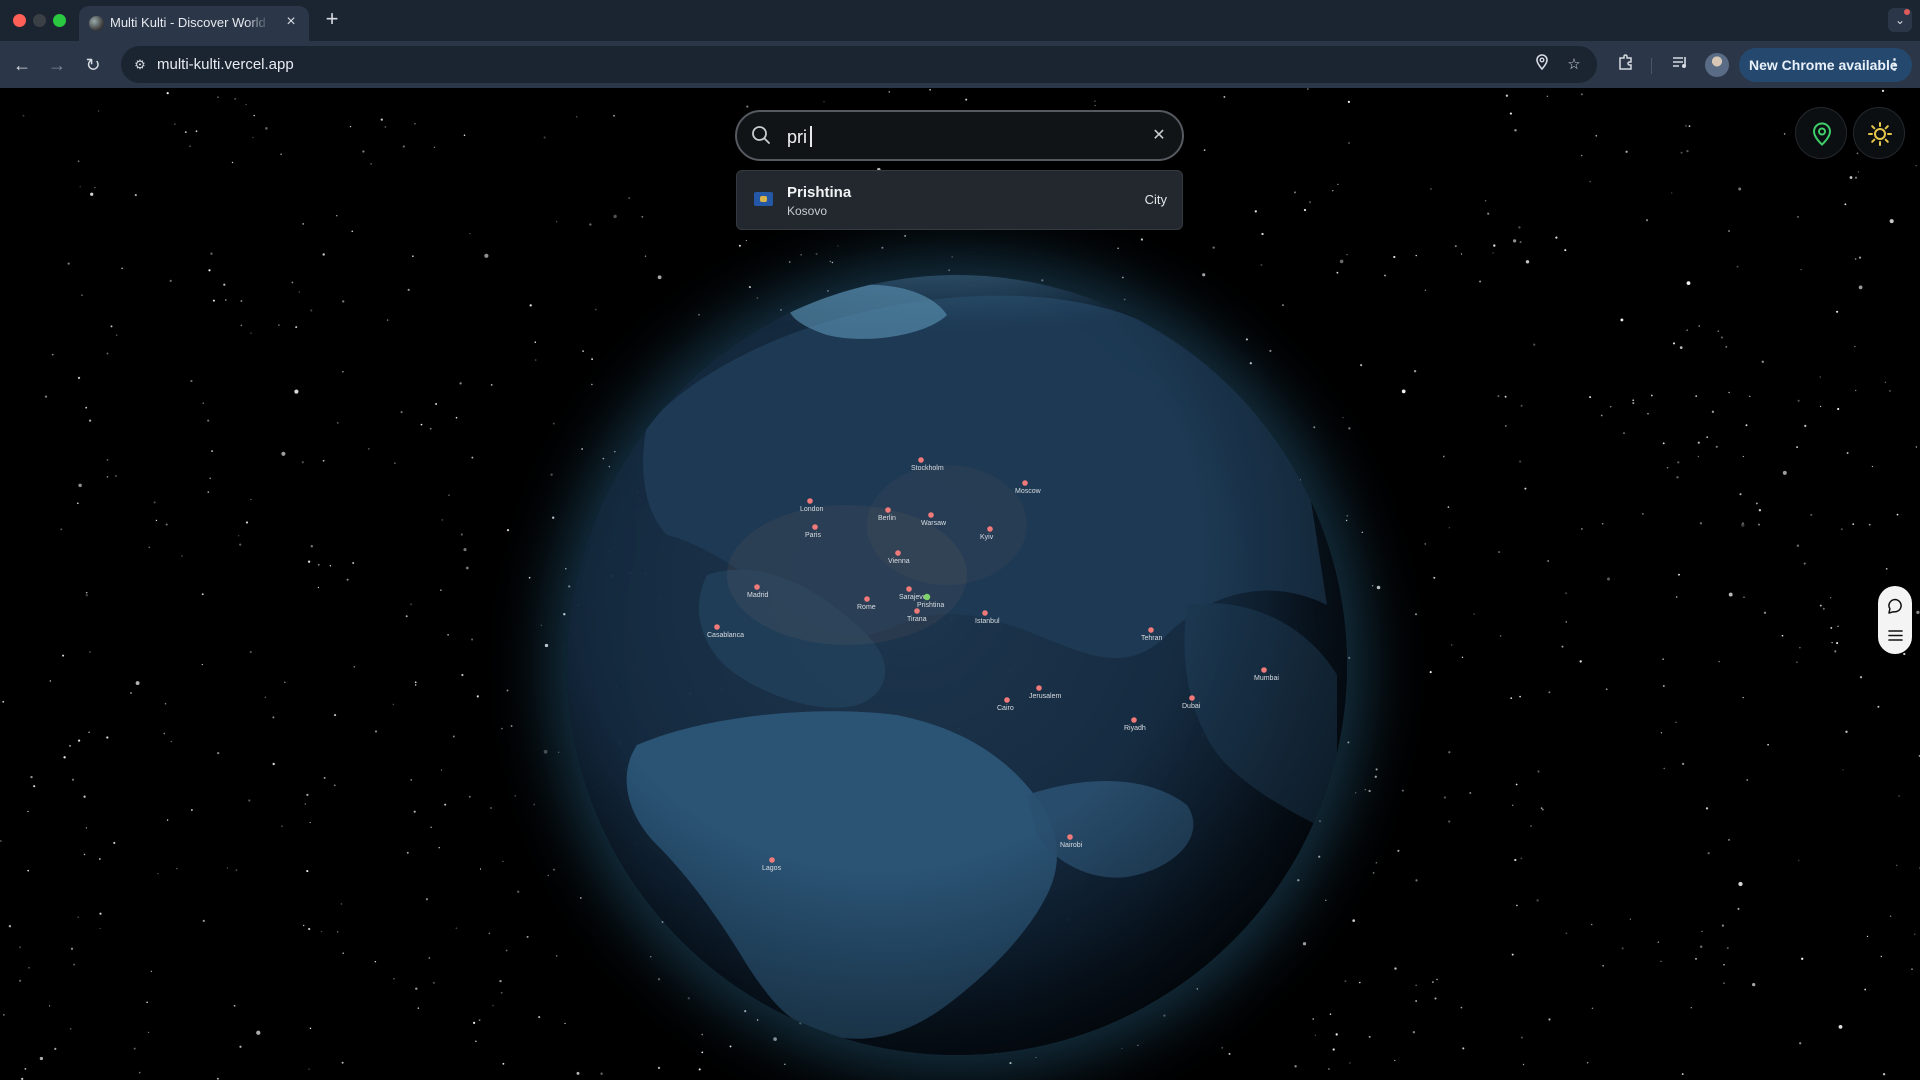 This screenshot has height=1080, width=1920. Describe the element at coordinates (1574, 65) in the screenshot. I see `bookmark-star-icon: ☆` at that location.